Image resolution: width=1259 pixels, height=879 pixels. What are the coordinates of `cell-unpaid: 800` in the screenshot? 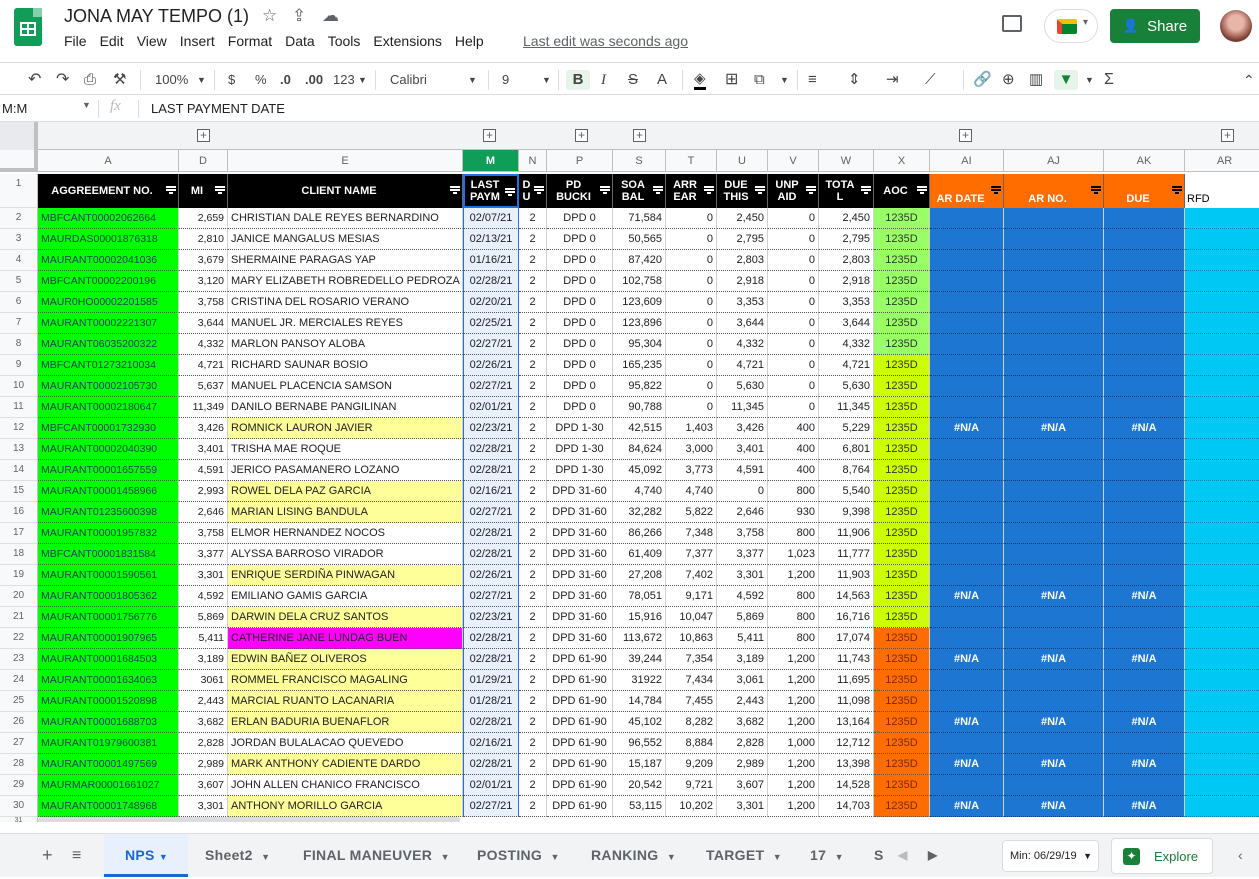 It's located at (793, 638).